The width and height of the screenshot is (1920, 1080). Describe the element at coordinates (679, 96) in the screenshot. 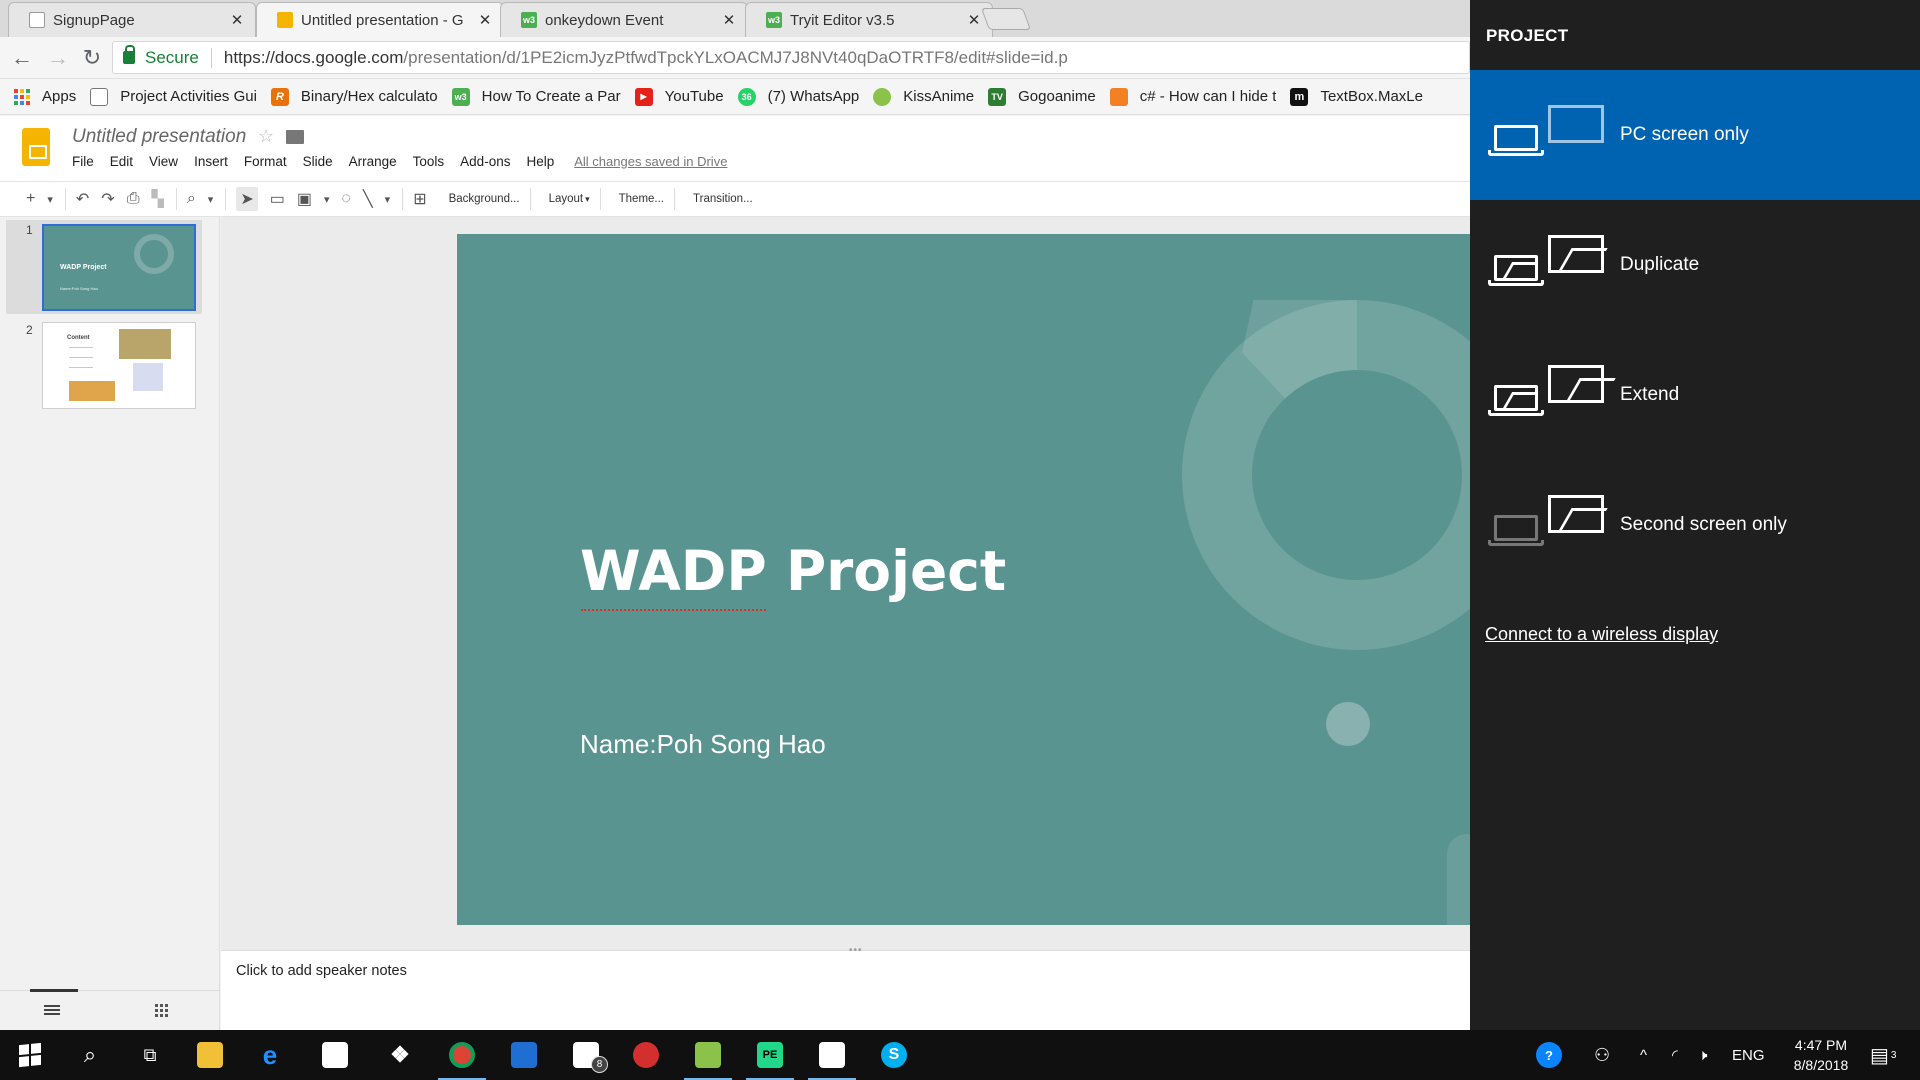

I see `bookmark-youtube: ▶ YouTube` at that location.